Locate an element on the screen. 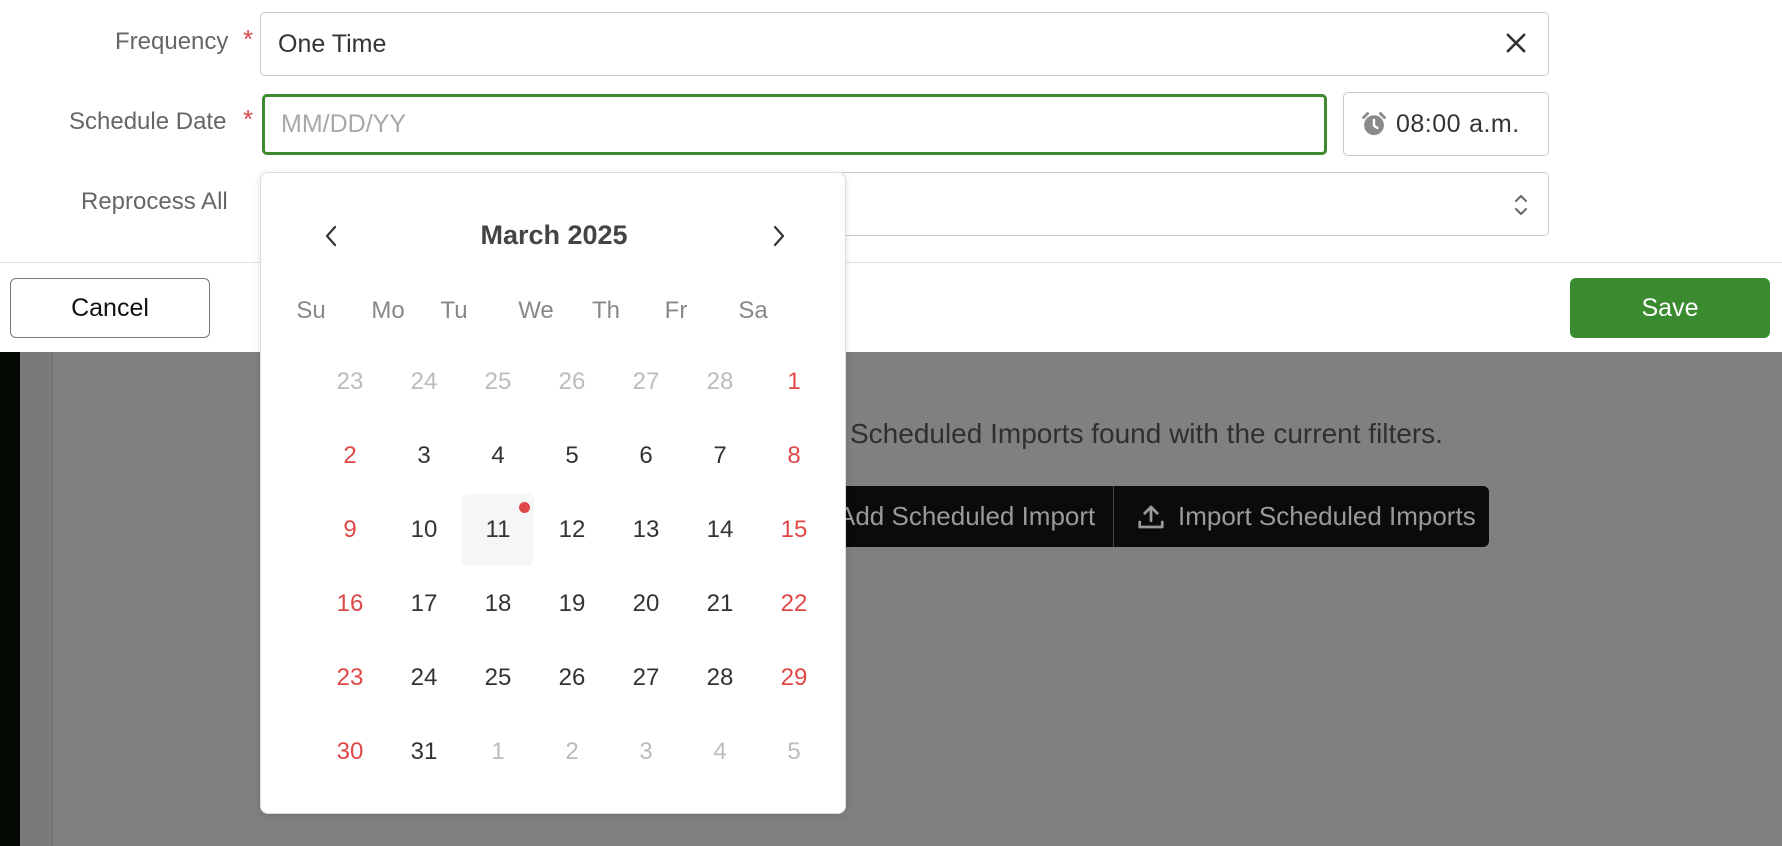 The height and width of the screenshot is (846, 1782). chevron-right-icon is located at coordinates (779, 236).